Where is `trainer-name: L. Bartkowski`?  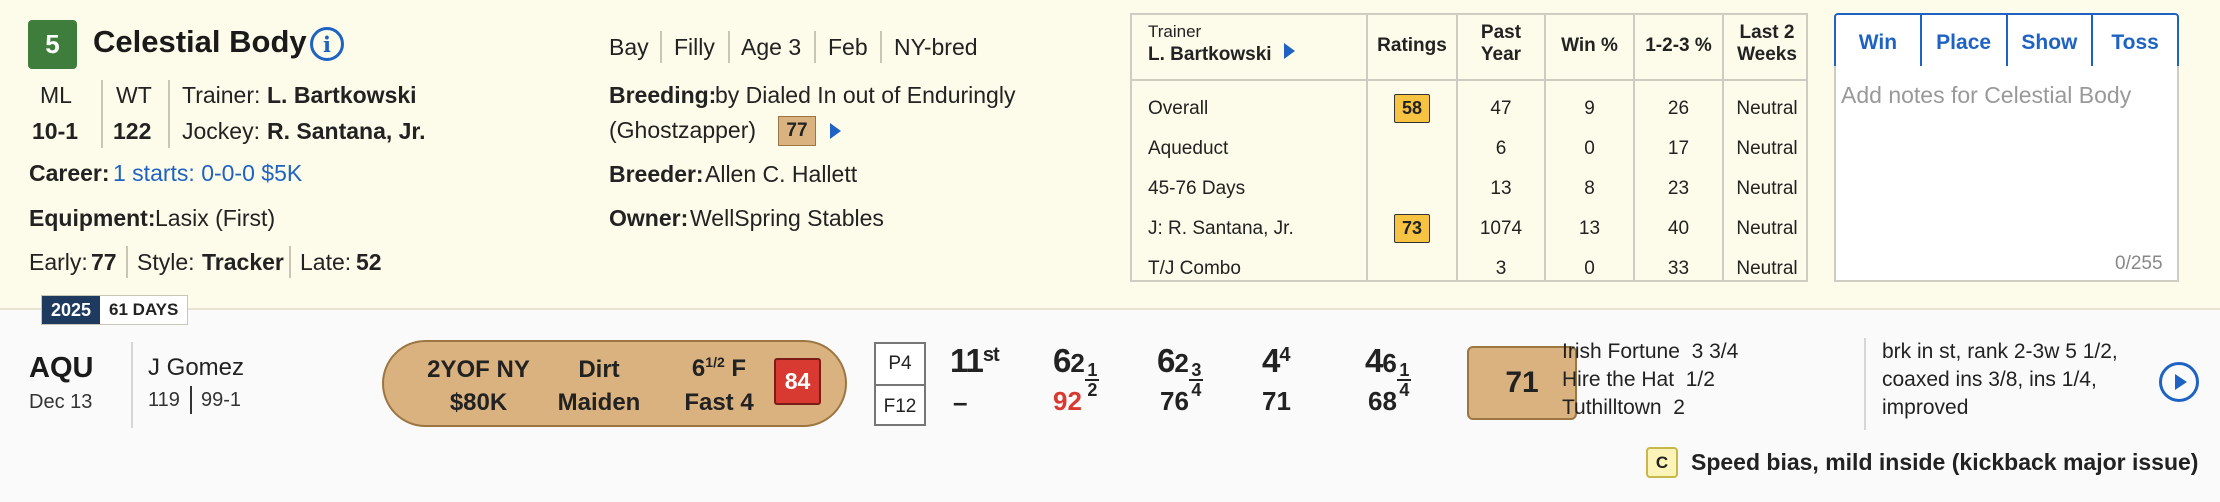
trainer-name: L. Bartkowski is located at coordinates (342, 95).